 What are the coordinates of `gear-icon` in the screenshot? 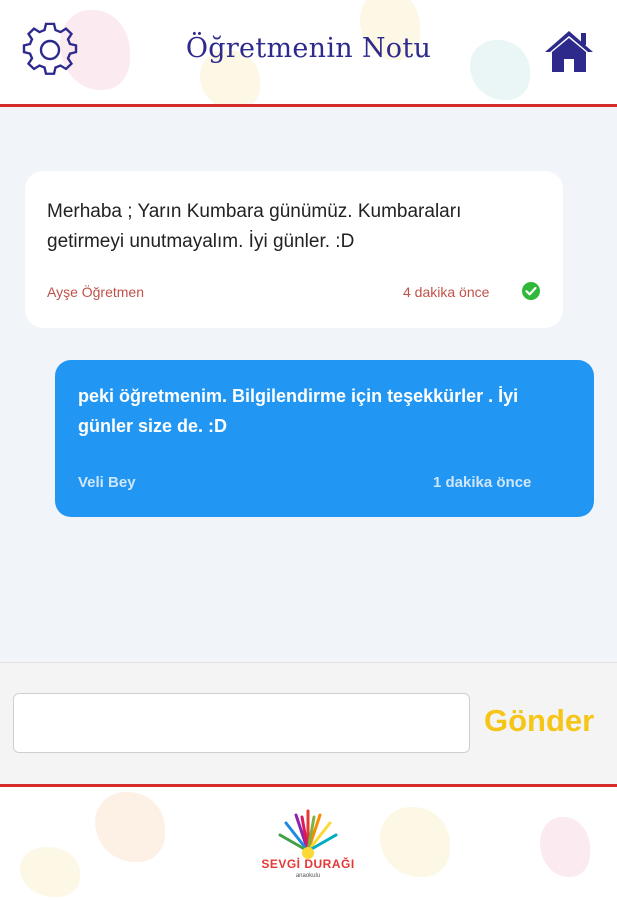 It's located at (50, 48).